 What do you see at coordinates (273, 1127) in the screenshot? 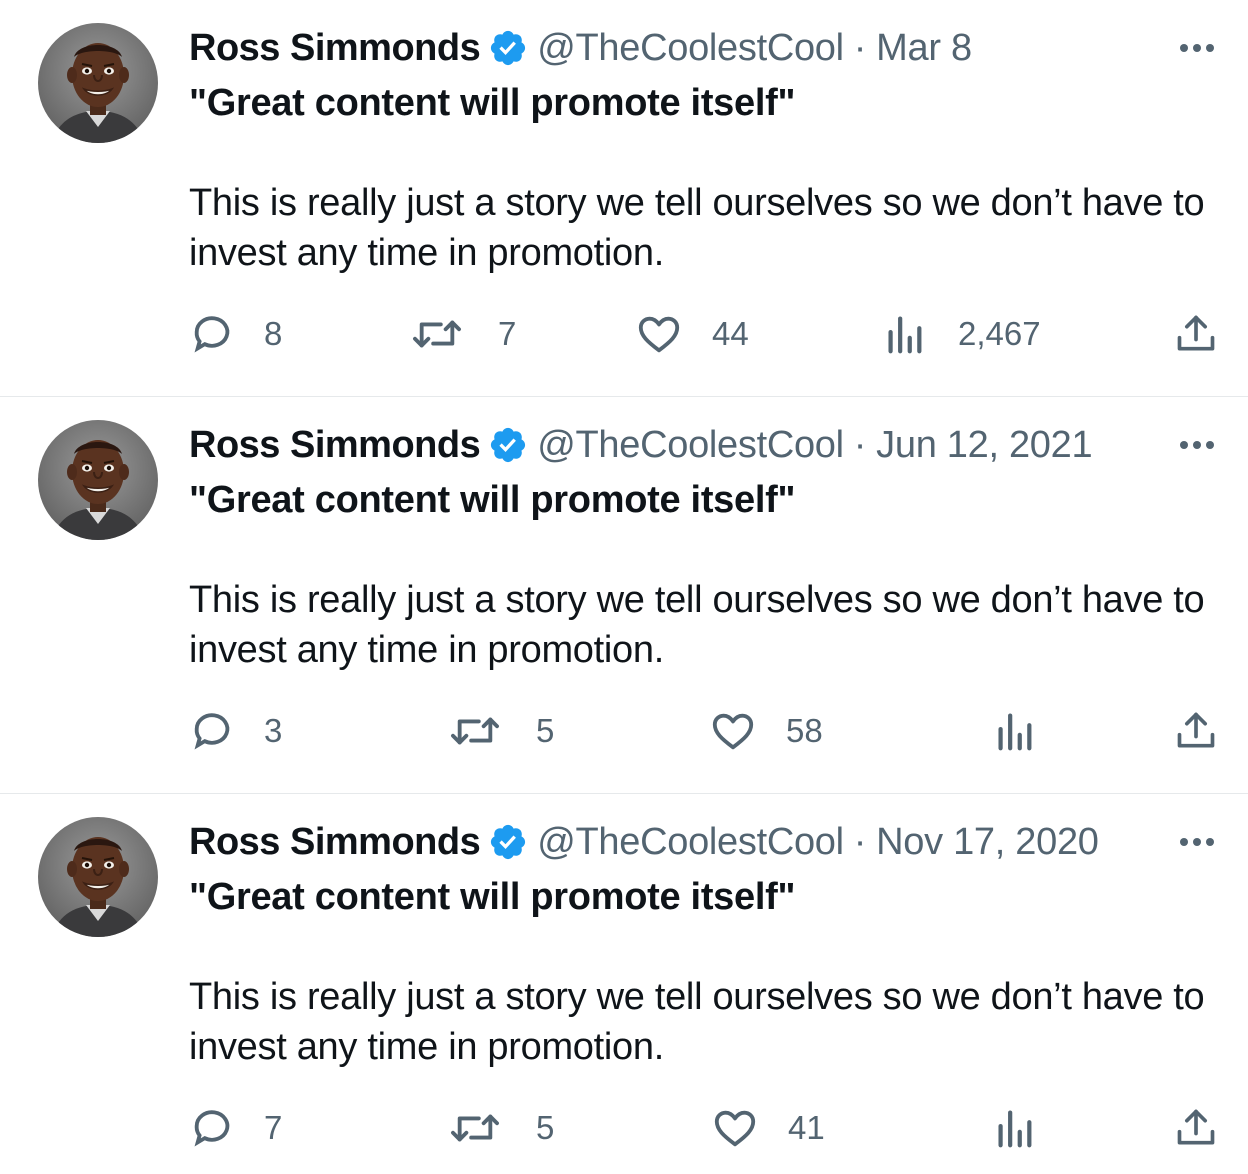
I see `reply-count: 7` at bounding box center [273, 1127].